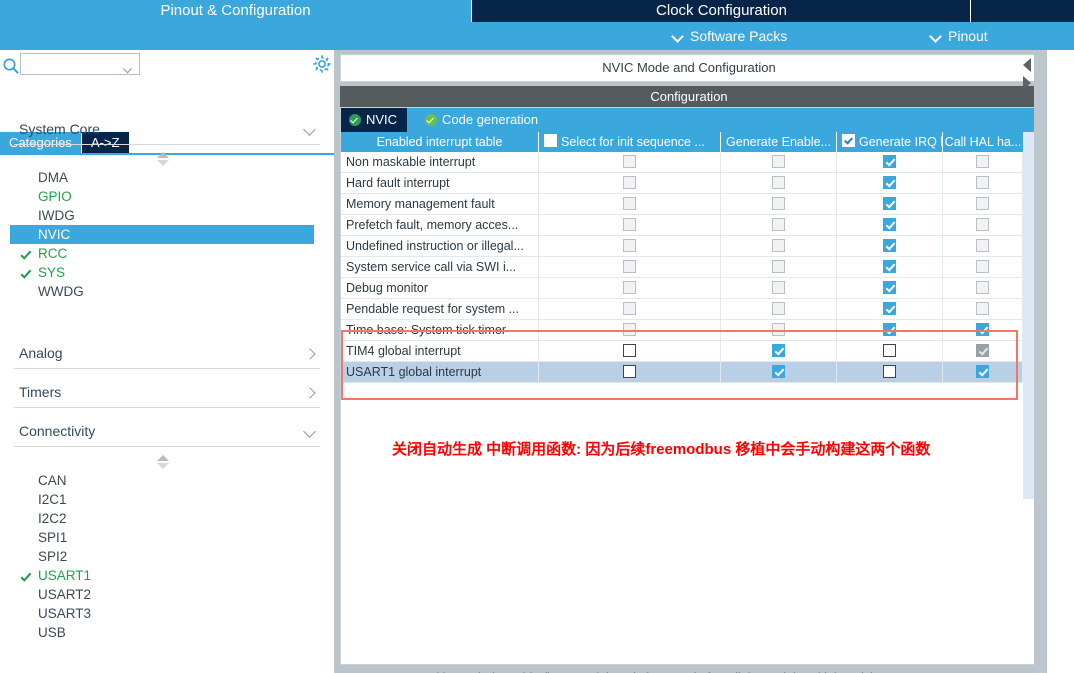 This screenshot has height=673, width=1074. What do you see at coordinates (169, 632) in the screenshot?
I see `sidebar-item-usb: USB` at bounding box center [169, 632].